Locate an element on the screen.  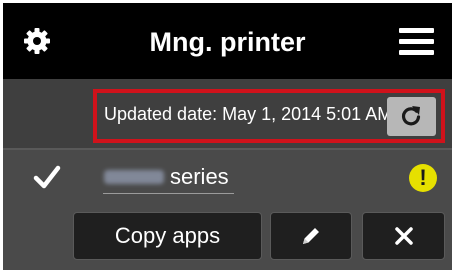
refresh-button is located at coordinates (411, 116).